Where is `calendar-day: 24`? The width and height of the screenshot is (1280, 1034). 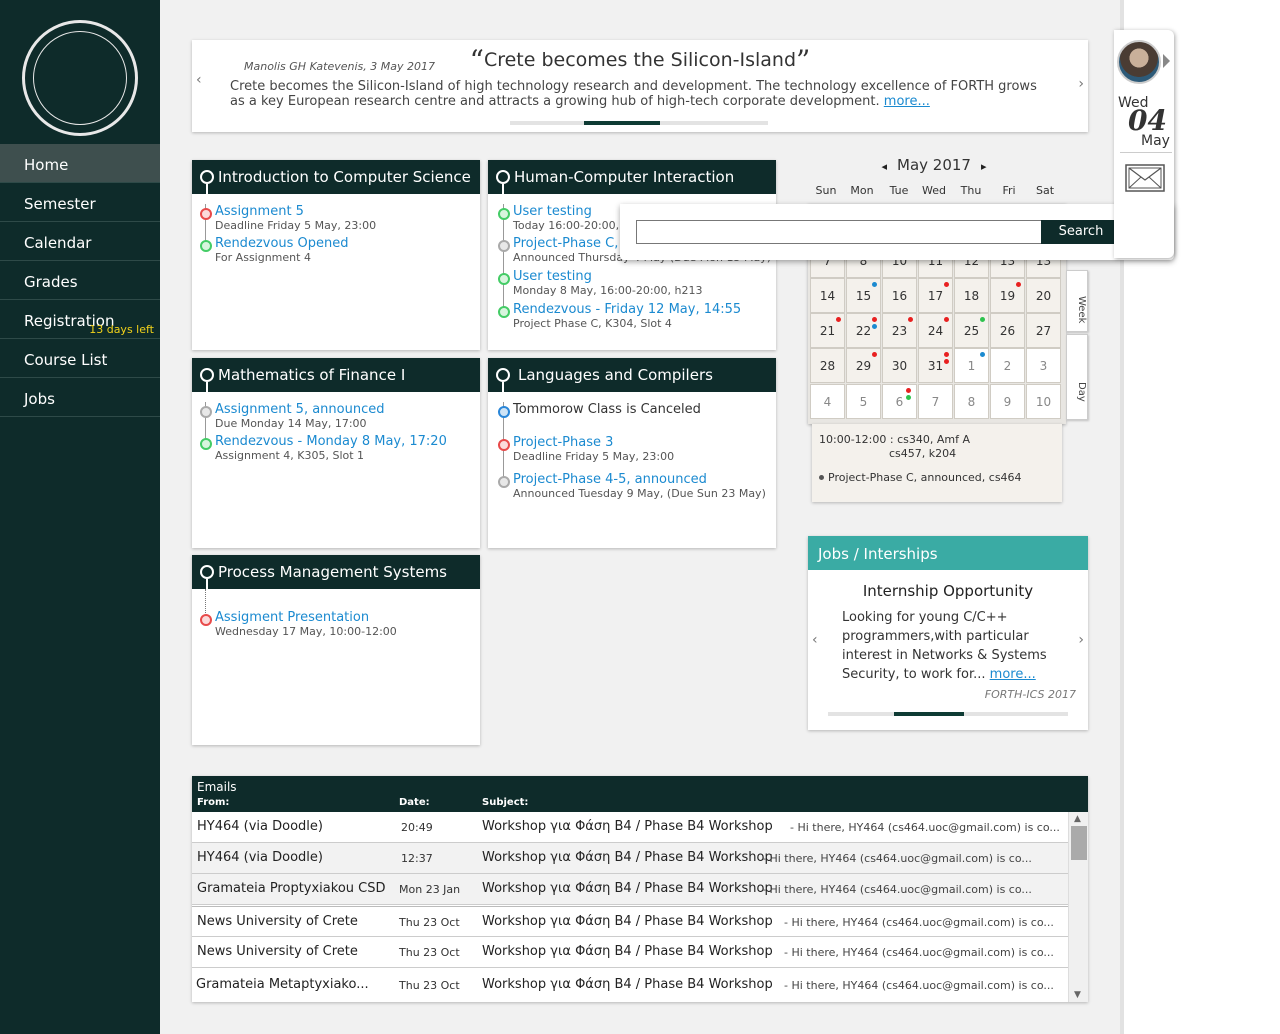 calendar-day: 24 is located at coordinates (935, 330).